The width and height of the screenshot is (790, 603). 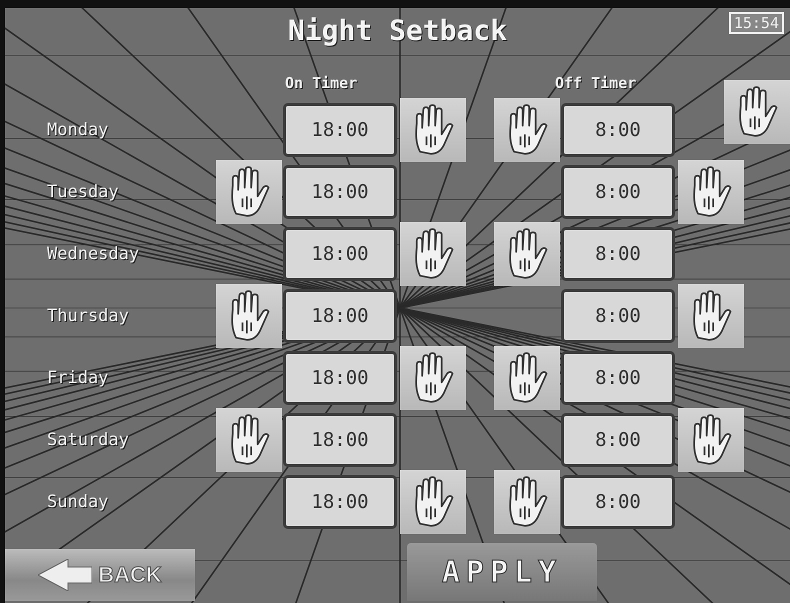 I want to click on day-label: Thursday, so click(x=88, y=316).